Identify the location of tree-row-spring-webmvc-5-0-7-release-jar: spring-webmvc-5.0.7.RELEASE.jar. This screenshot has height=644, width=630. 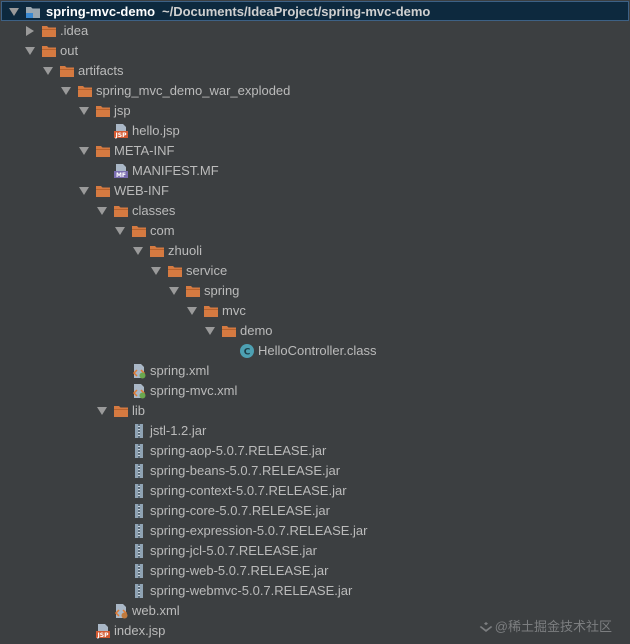
(315, 591).